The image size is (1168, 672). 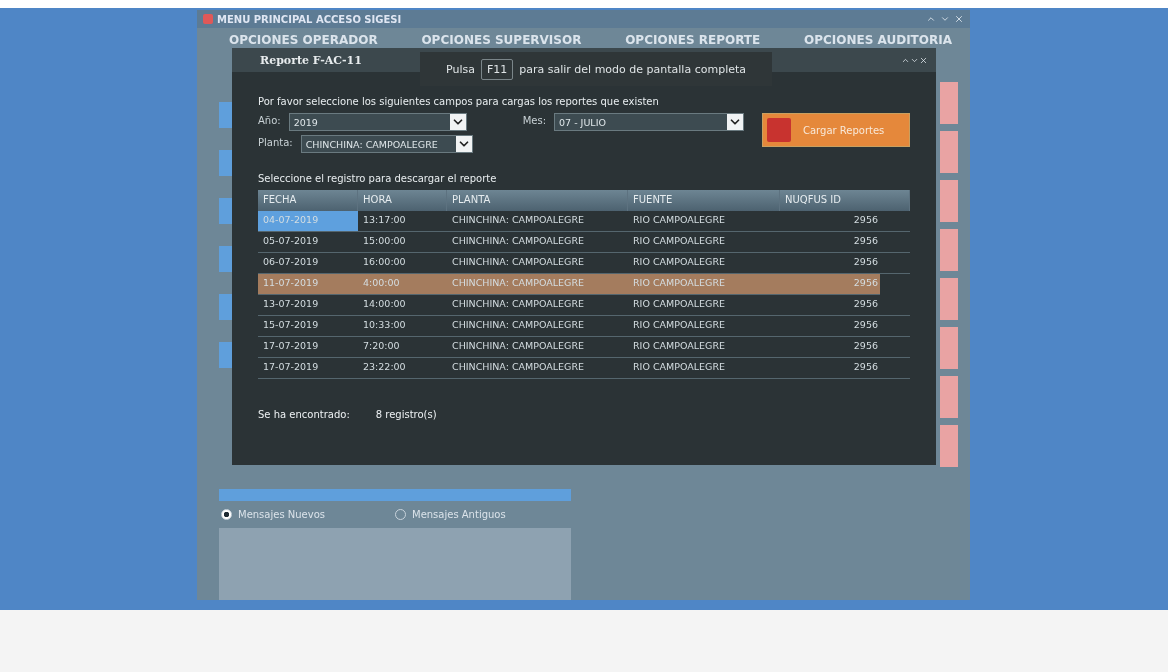 What do you see at coordinates (275, 142) in the screenshot?
I see `field-label: Planta:` at bounding box center [275, 142].